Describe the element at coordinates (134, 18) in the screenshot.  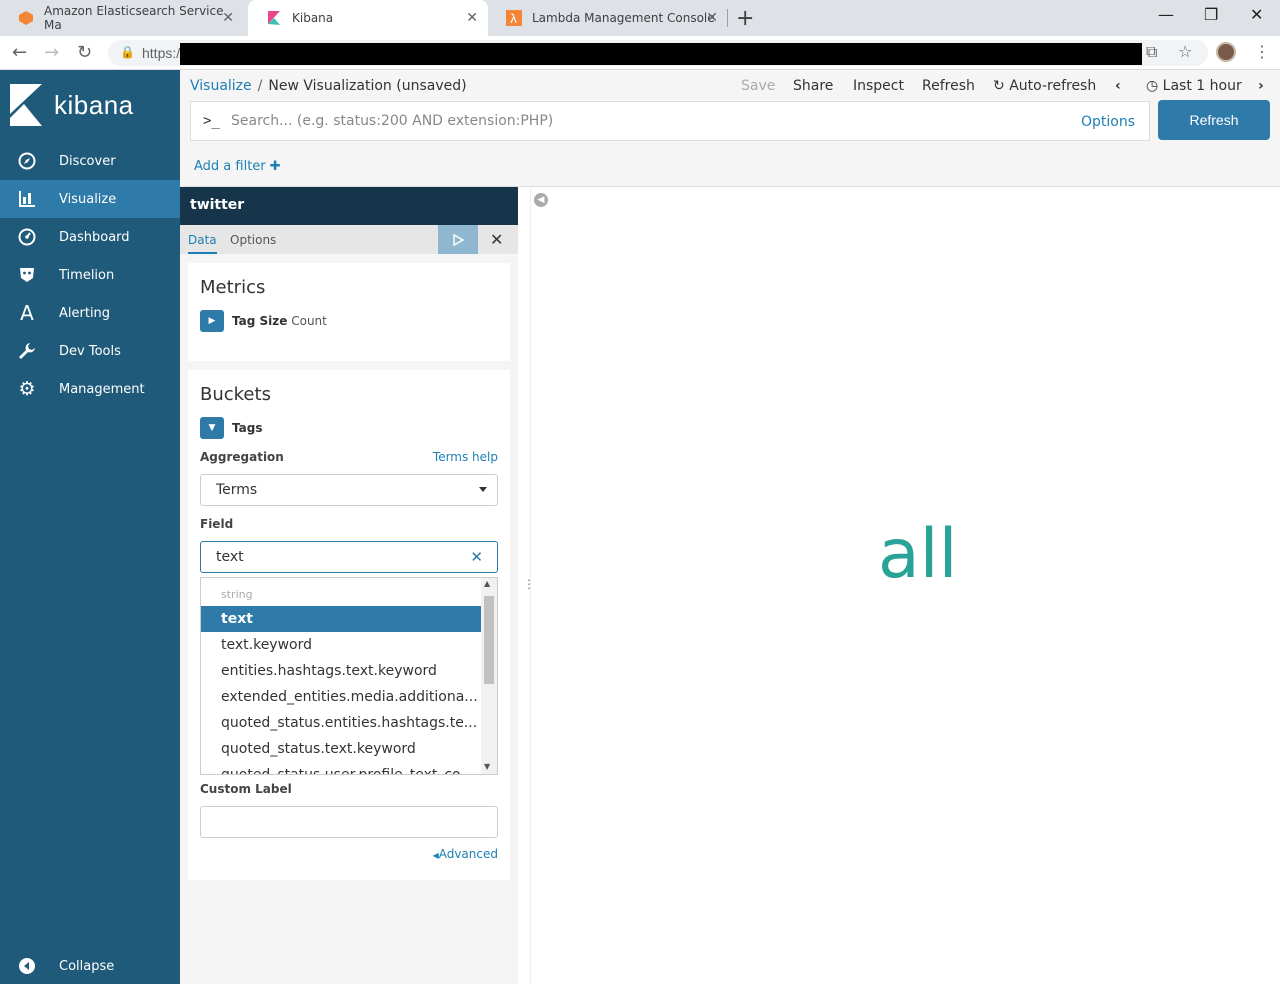
I see `tab-title: Amazon Elasticsearch Service Ma` at that location.